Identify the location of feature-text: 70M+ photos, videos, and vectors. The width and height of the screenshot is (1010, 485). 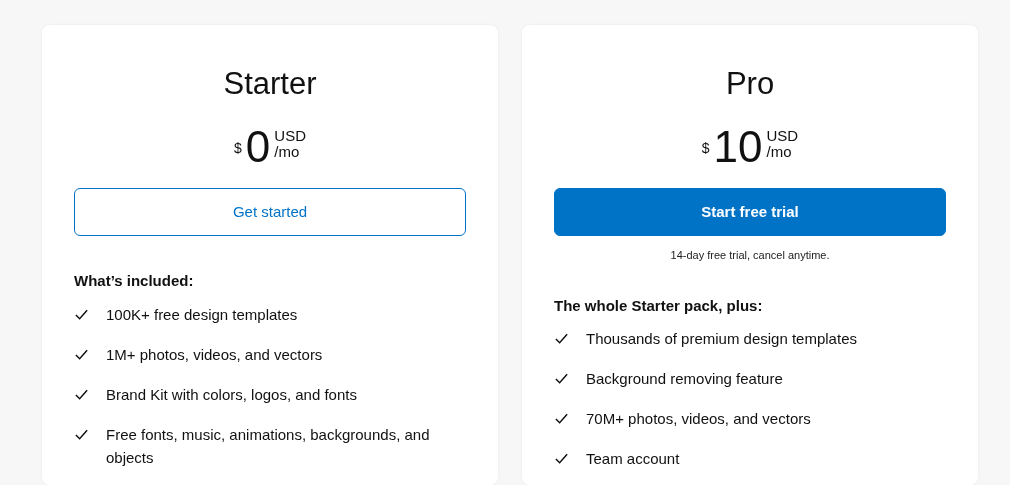
(698, 419).